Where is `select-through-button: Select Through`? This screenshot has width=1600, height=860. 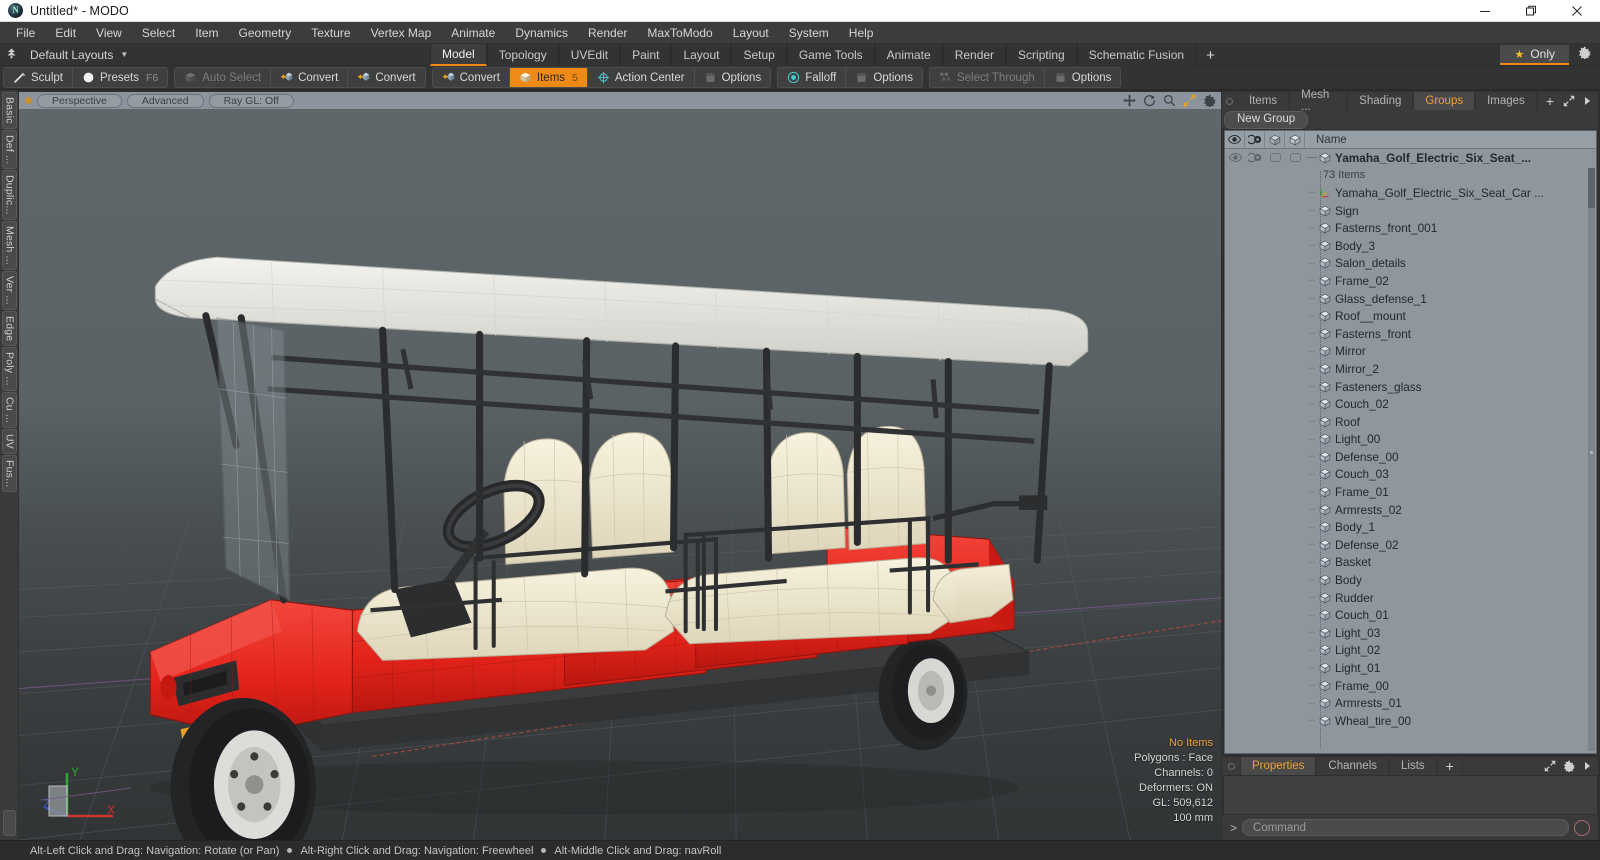
select-through-button: Select Through is located at coordinates (987, 77).